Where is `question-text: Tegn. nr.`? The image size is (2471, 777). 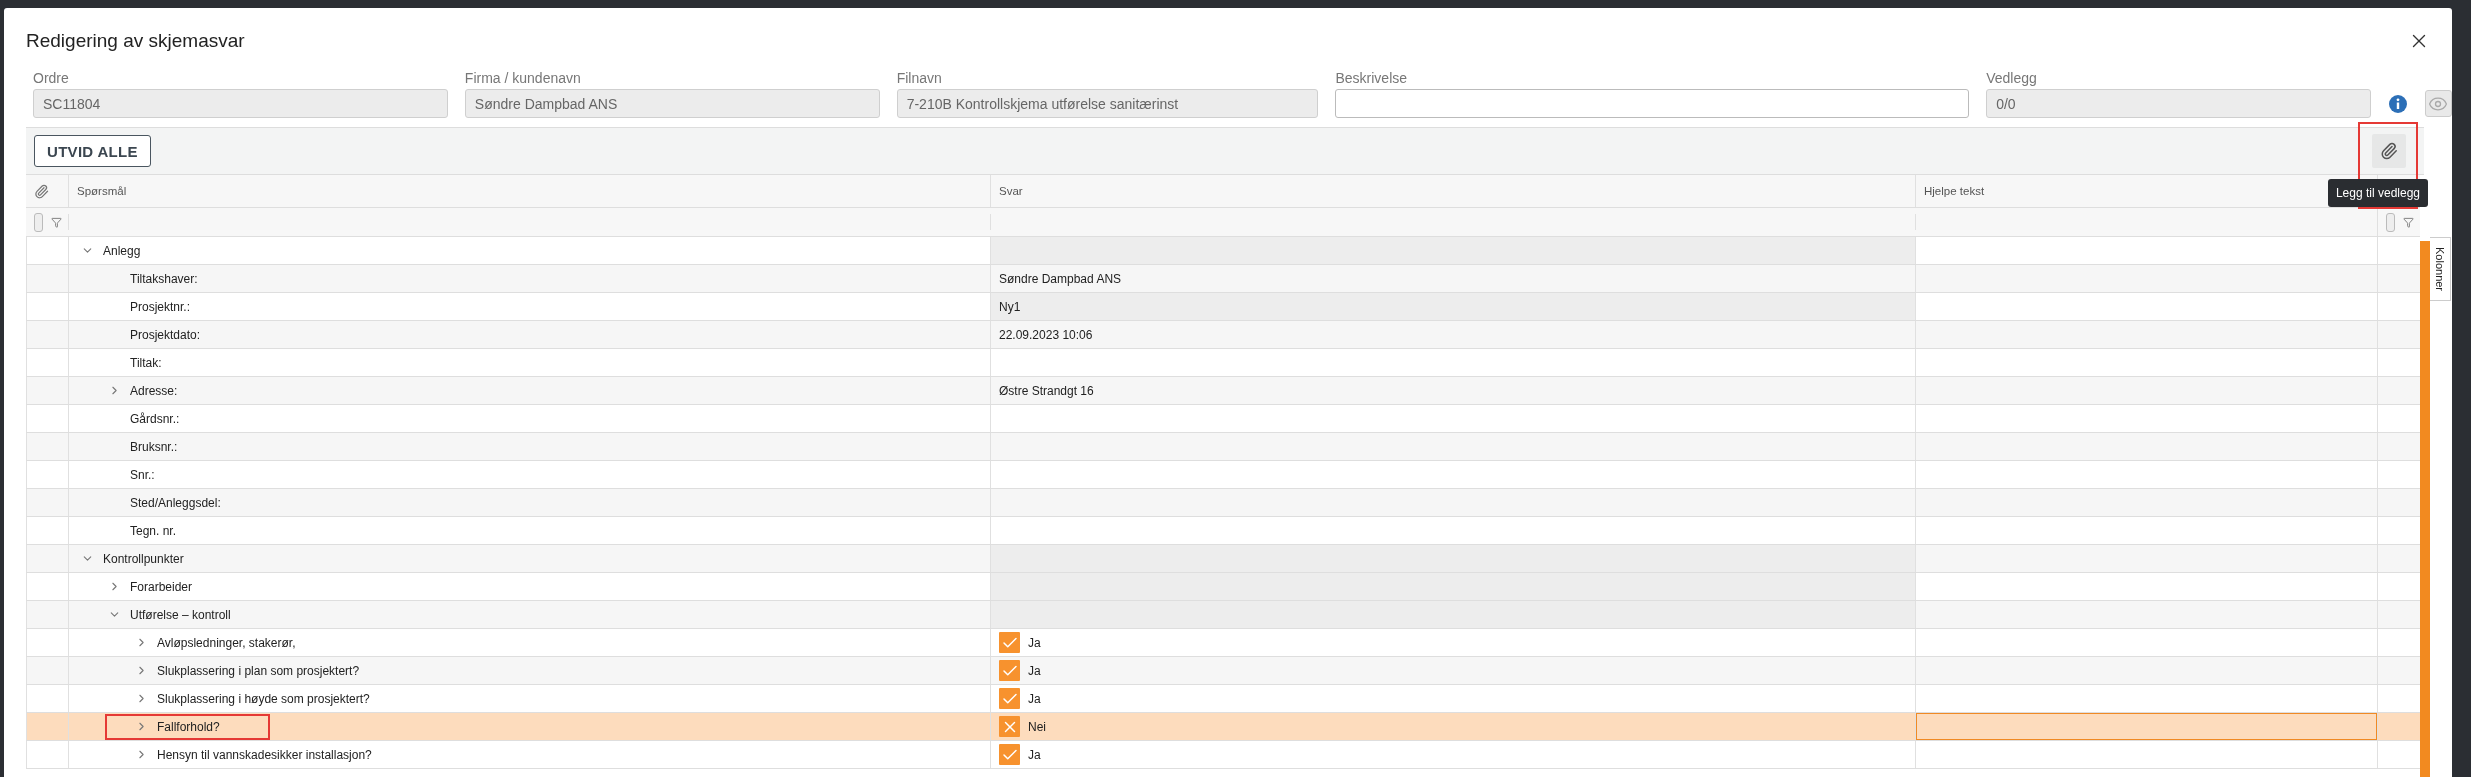 question-text: Tegn. nr. is located at coordinates (153, 530).